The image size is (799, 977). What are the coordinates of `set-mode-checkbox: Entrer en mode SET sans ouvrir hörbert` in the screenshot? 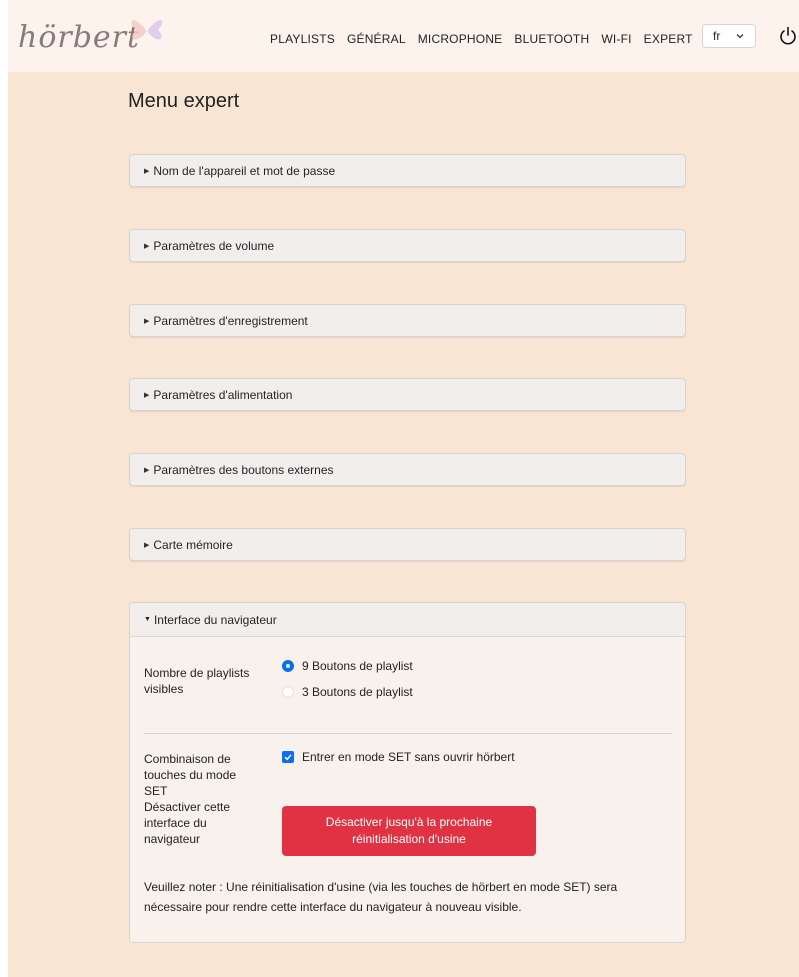 It's located at (398, 757).